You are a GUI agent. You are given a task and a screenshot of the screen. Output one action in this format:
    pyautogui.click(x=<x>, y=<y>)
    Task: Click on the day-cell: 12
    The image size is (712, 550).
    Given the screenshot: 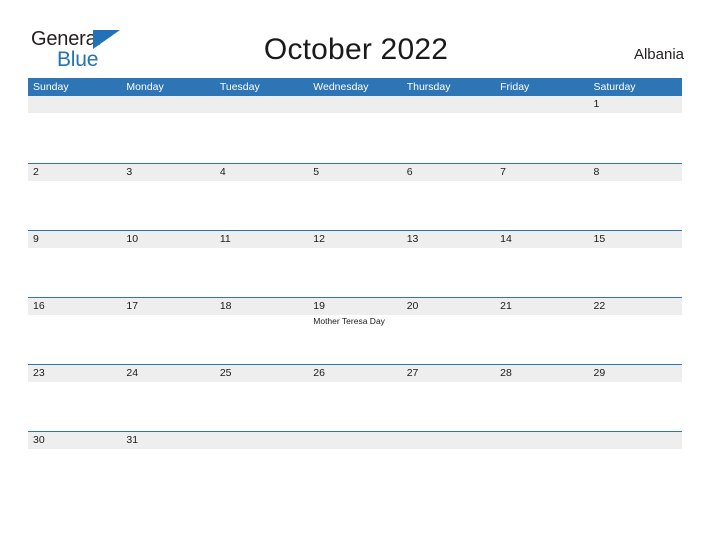 What is the action you would take?
    pyautogui.click(x=354, y=264)
    